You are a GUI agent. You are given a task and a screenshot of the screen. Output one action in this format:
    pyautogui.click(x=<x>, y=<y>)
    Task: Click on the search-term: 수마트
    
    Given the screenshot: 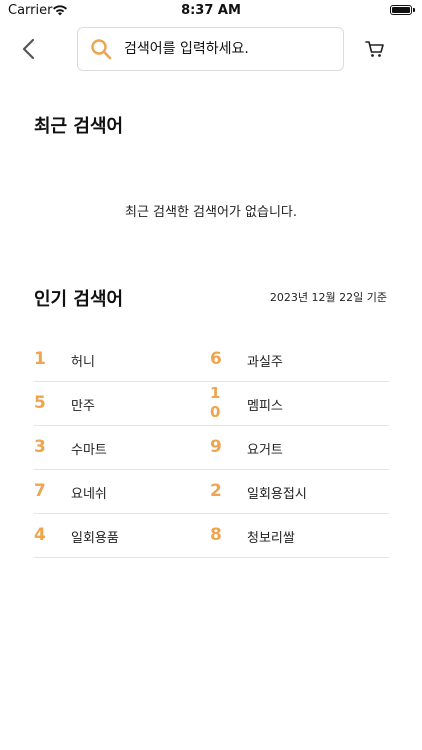 What is the action you would take?
    pyautogui.click(x=89, y=450)
    